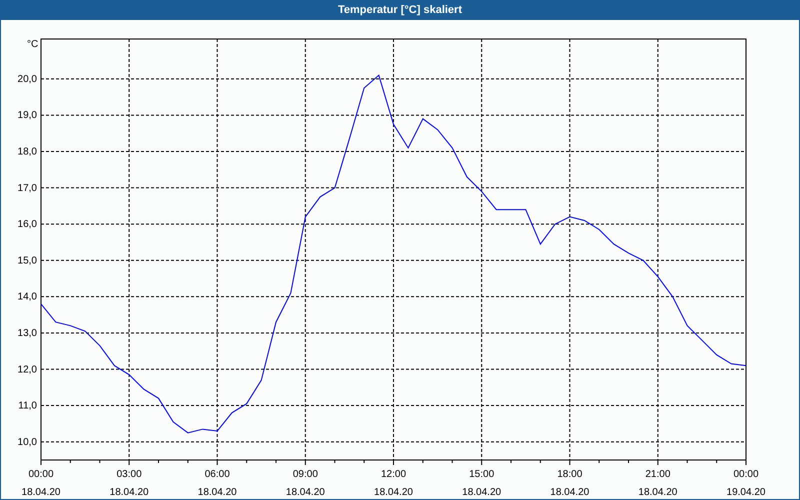 This screenshot has width=800, height=500. What do you see at coordinates (27, 370) in the screenshot?
I see `y-tick-label: 12,0` at bounding box center [27, 370].